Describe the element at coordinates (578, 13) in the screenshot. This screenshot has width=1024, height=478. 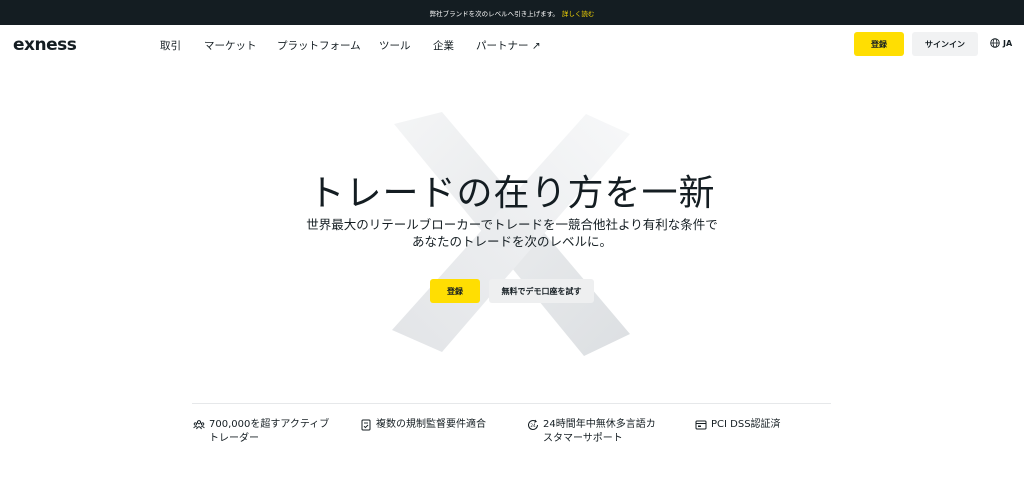
I see `announcement-link: 詳しく読む` at that location.